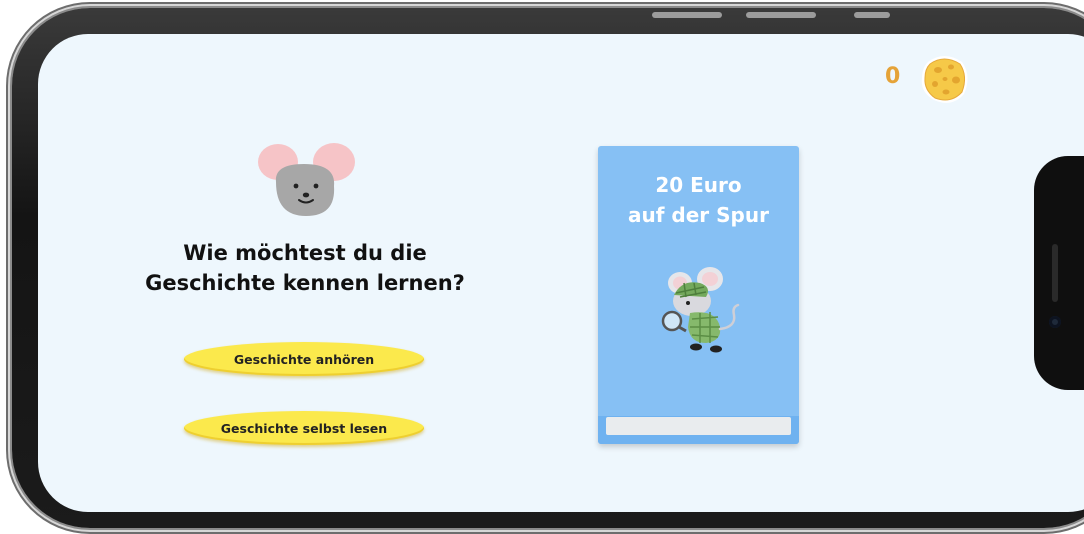 This screenshot has width=1084, height=534. What do you see at coordinates (1055, 273) in the screenshot?
I see `speaker-icon` at bounding box center [1055, 273].